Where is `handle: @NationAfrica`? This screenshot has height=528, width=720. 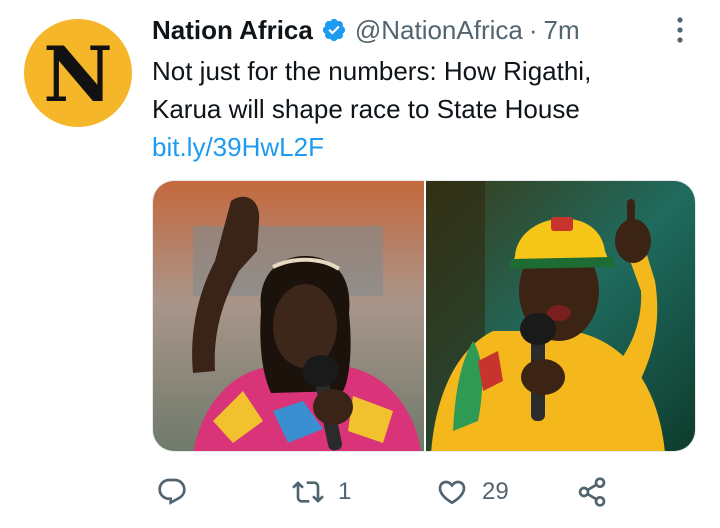
handle: @NationAfrica is located at coordinates (439, 30).